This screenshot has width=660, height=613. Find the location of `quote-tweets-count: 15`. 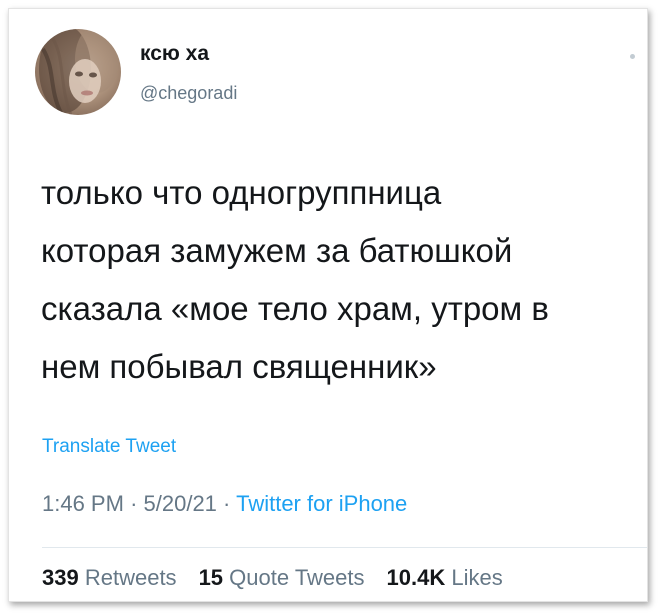

quote-tweets-count: 15 is located at coordinates (211, 577).